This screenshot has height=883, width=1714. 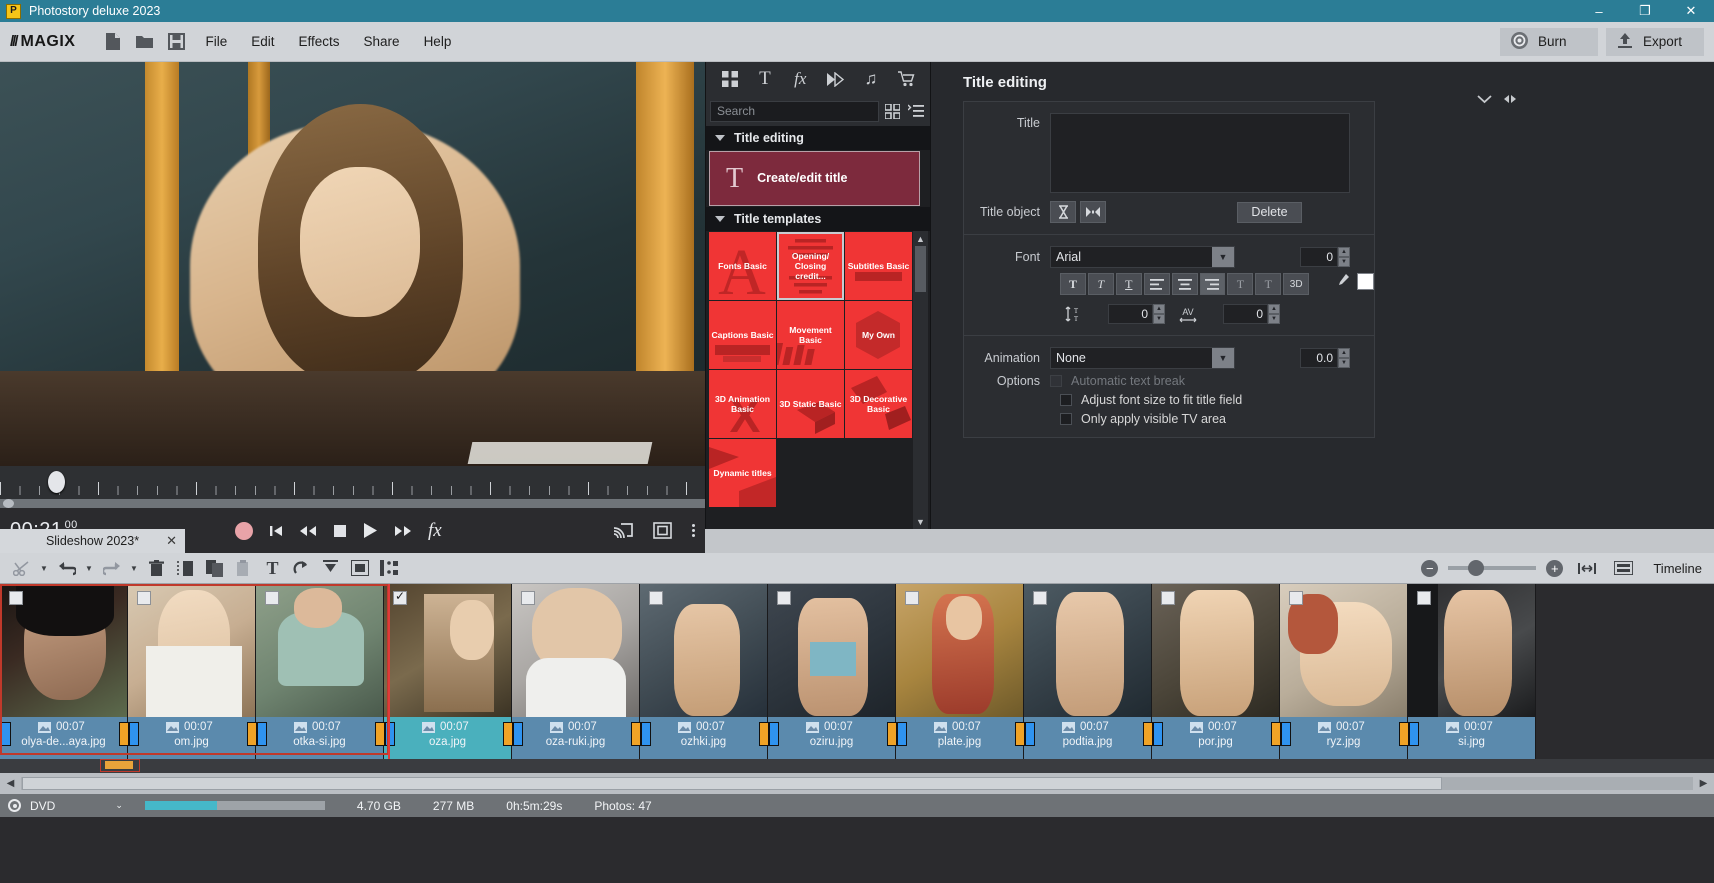 I want to click on font-size-input: 0, so click(x=1319, y=257).